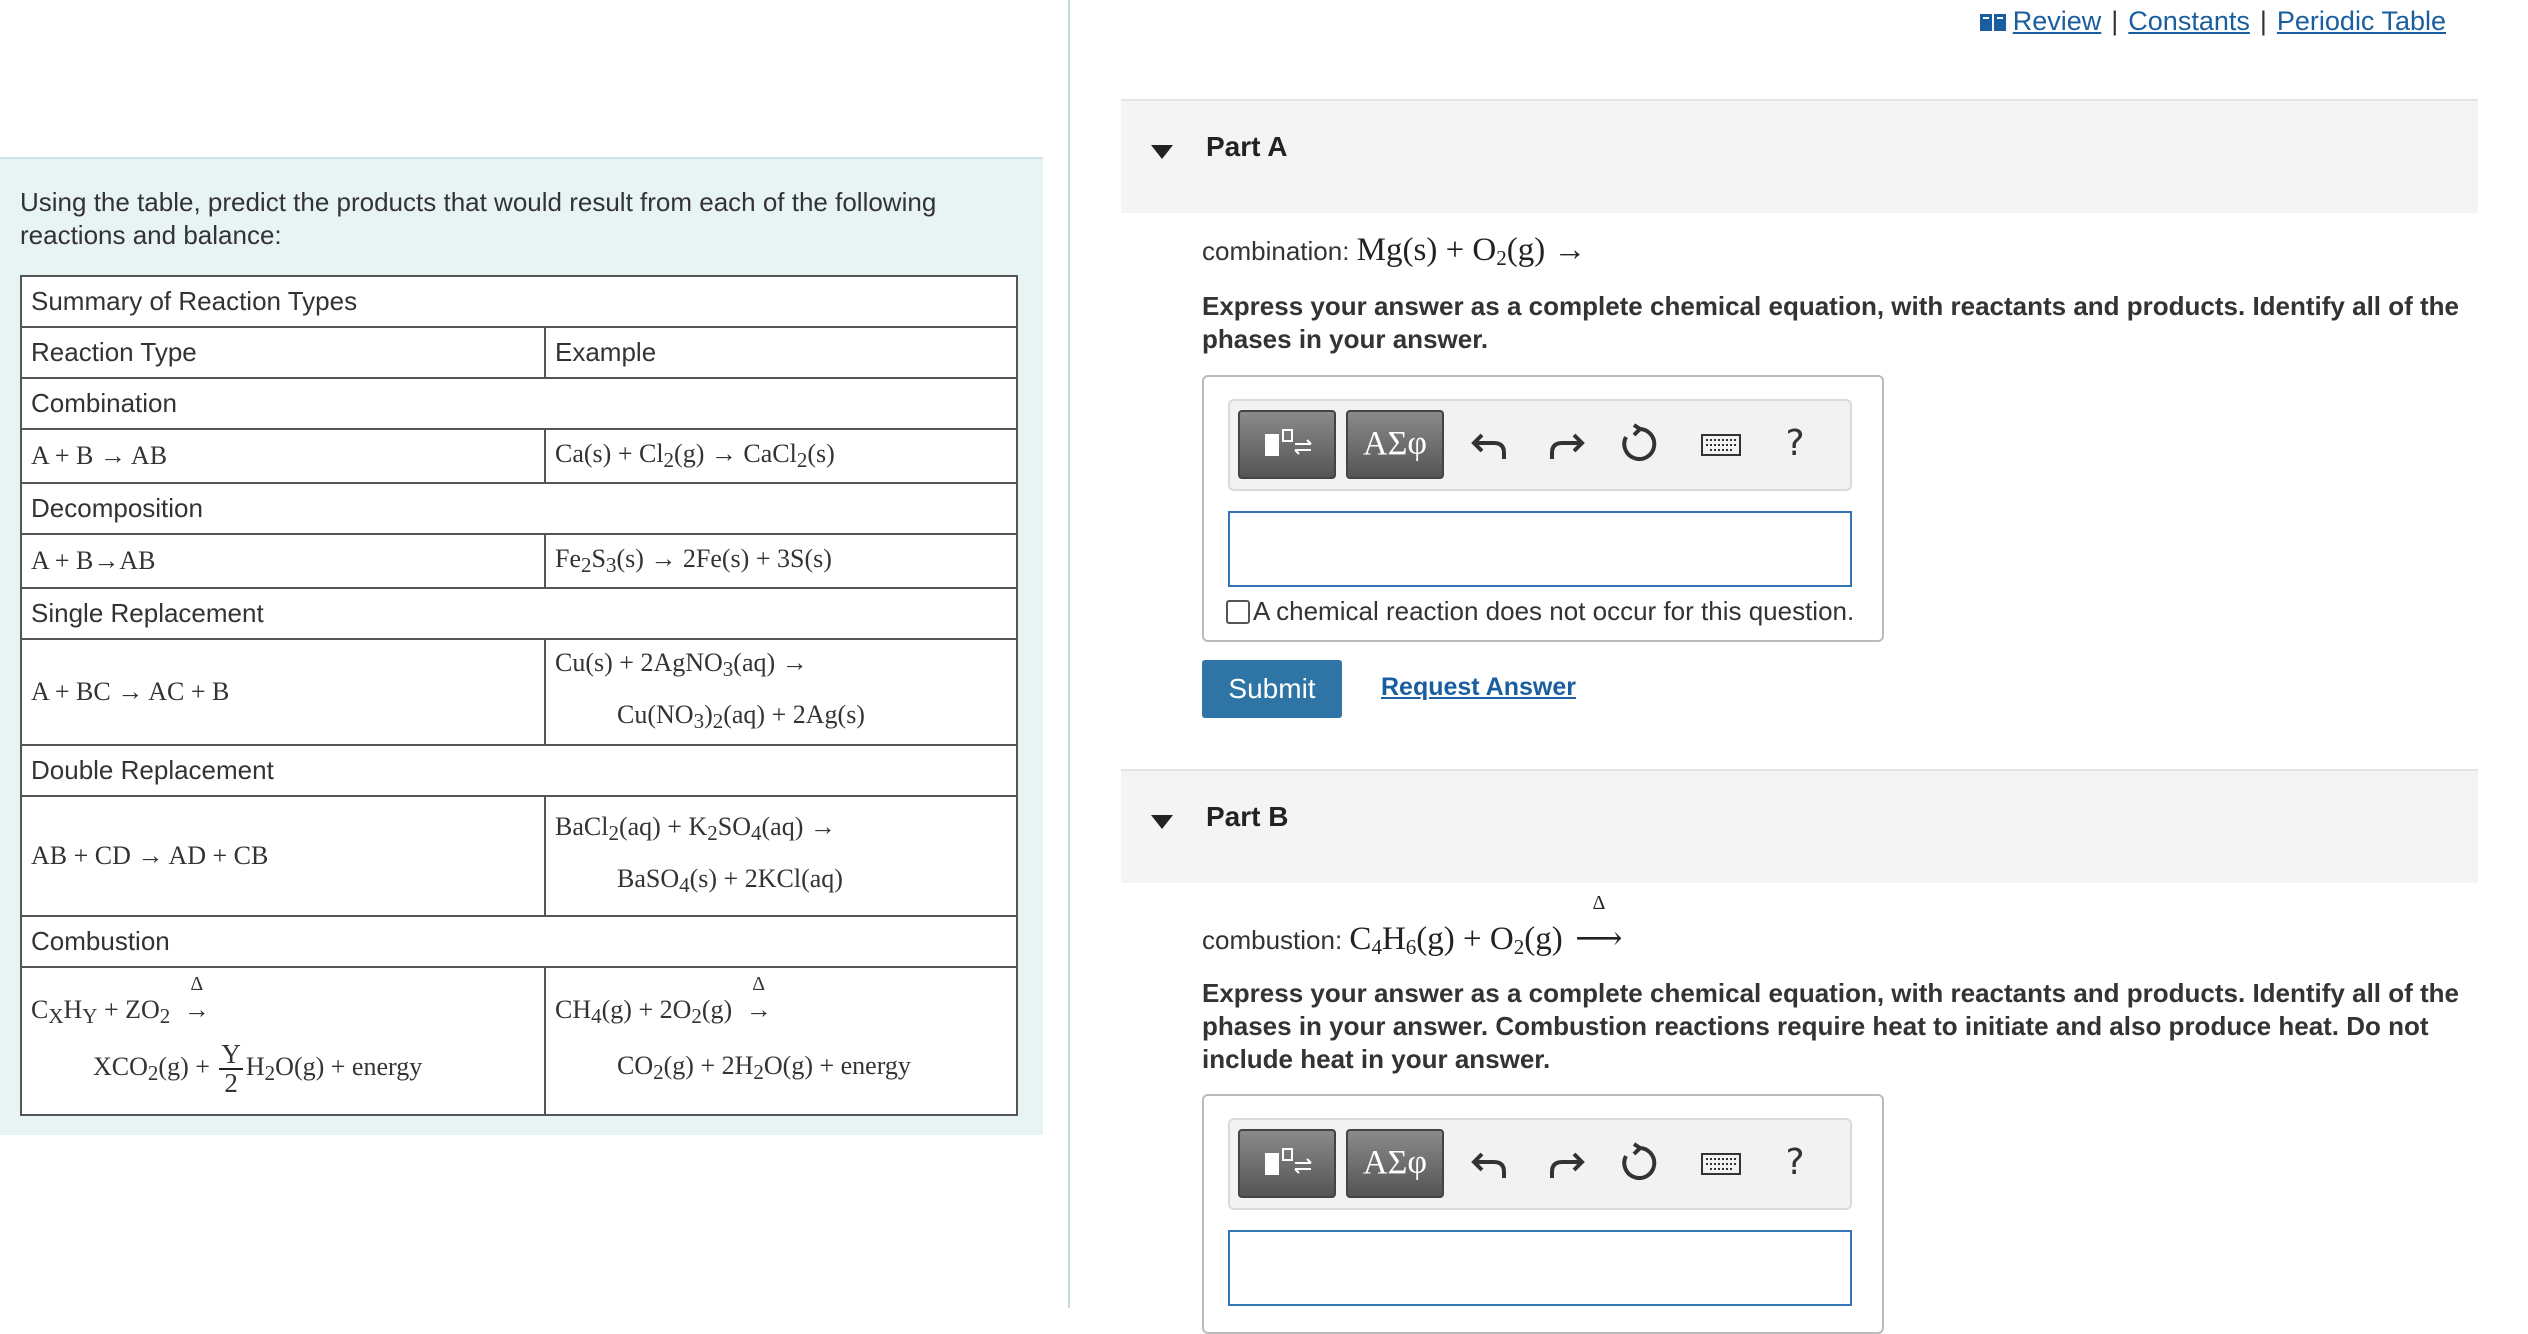 Image resolution: width=2528 pixels, height=1334 pixels. I want to click on resource-links: Review | Constants | Periodic Table, so click(2212, 23).